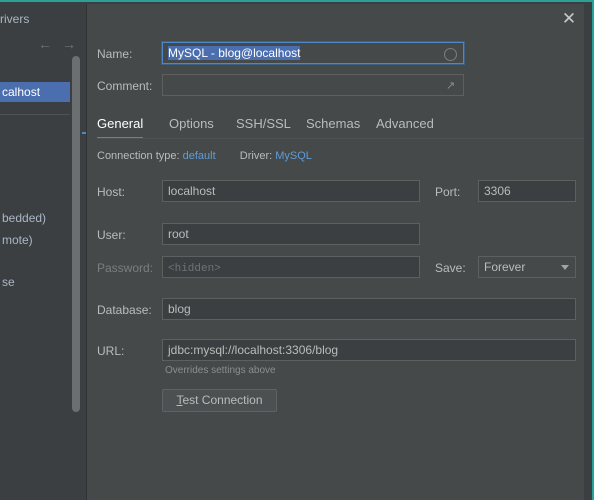  I want to click on background-data-sources-panel: rivers ← → calhost bedded) mote) se, so click(43, 252).